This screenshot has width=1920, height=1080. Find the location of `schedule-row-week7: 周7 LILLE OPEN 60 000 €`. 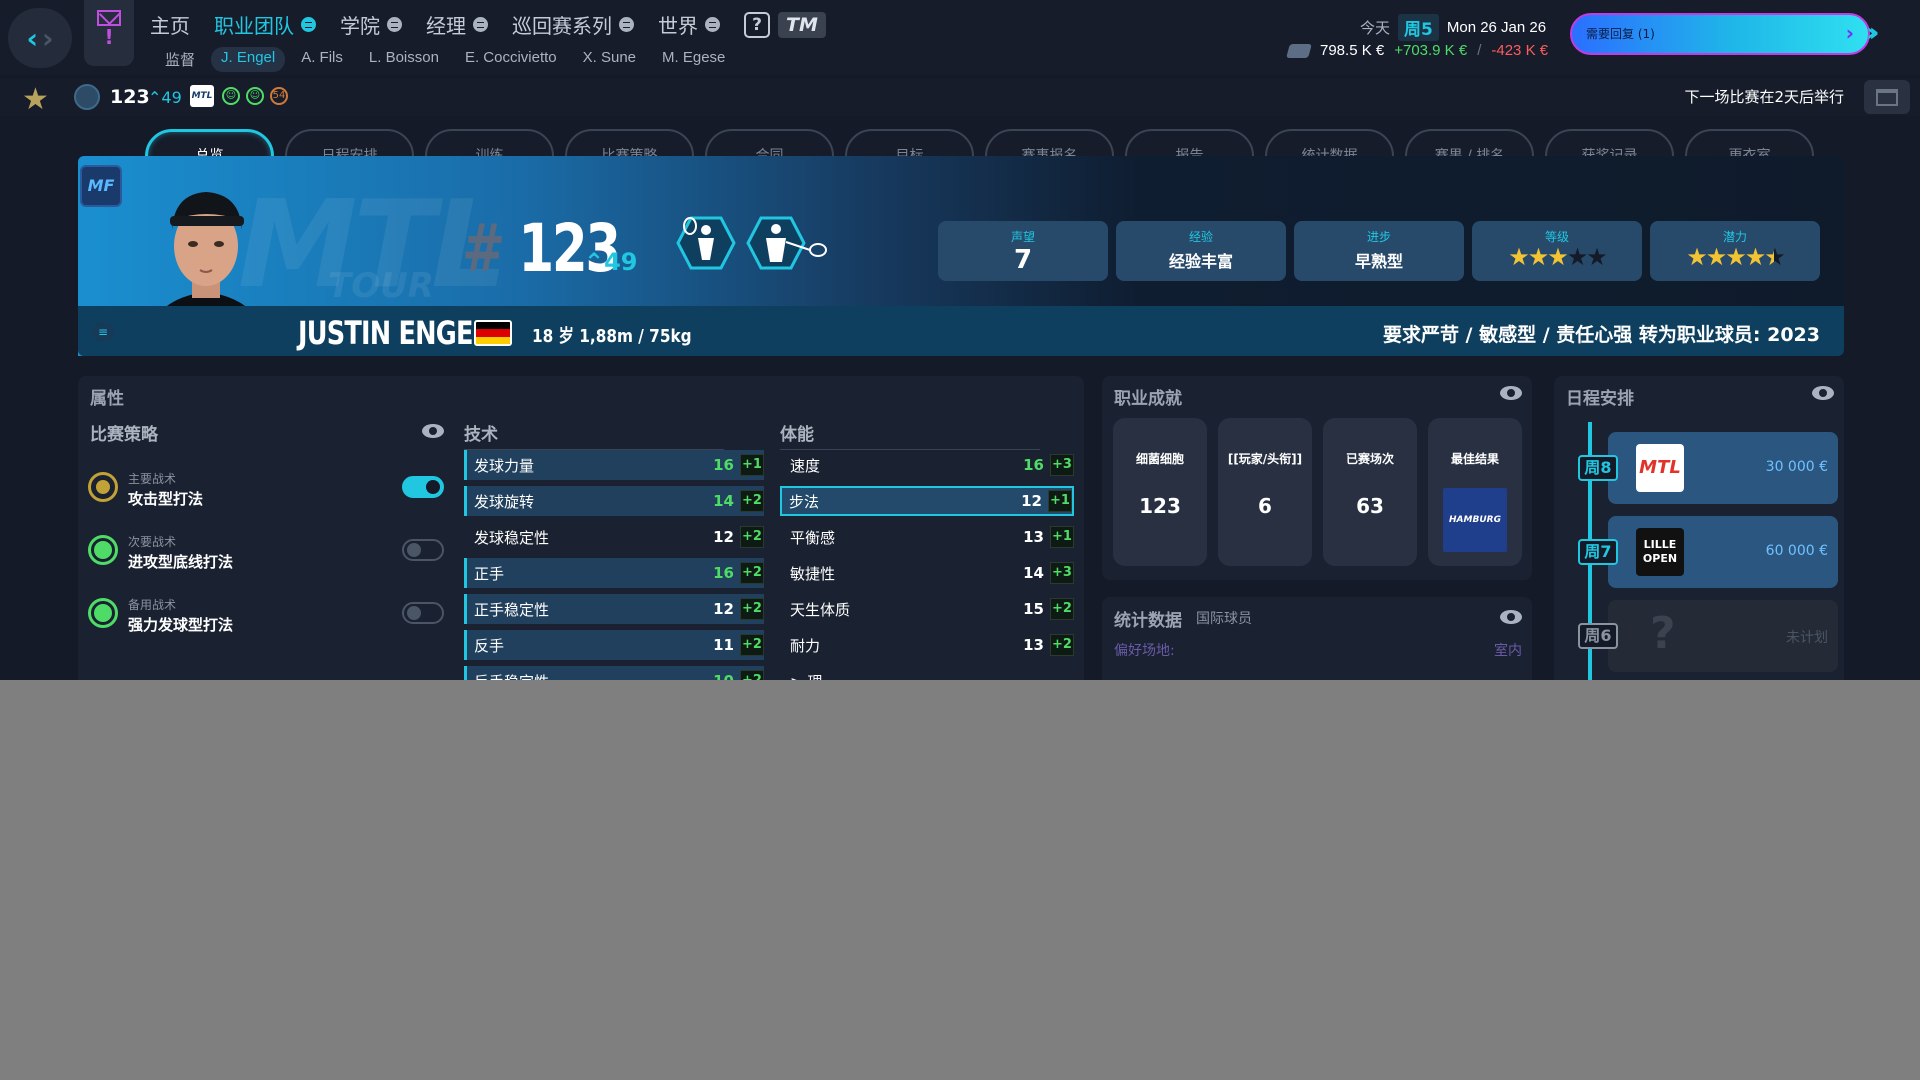

schedule-row-week7: 周7 LILLE OPEN 60 000 € is located at coordinates (1708, 552).